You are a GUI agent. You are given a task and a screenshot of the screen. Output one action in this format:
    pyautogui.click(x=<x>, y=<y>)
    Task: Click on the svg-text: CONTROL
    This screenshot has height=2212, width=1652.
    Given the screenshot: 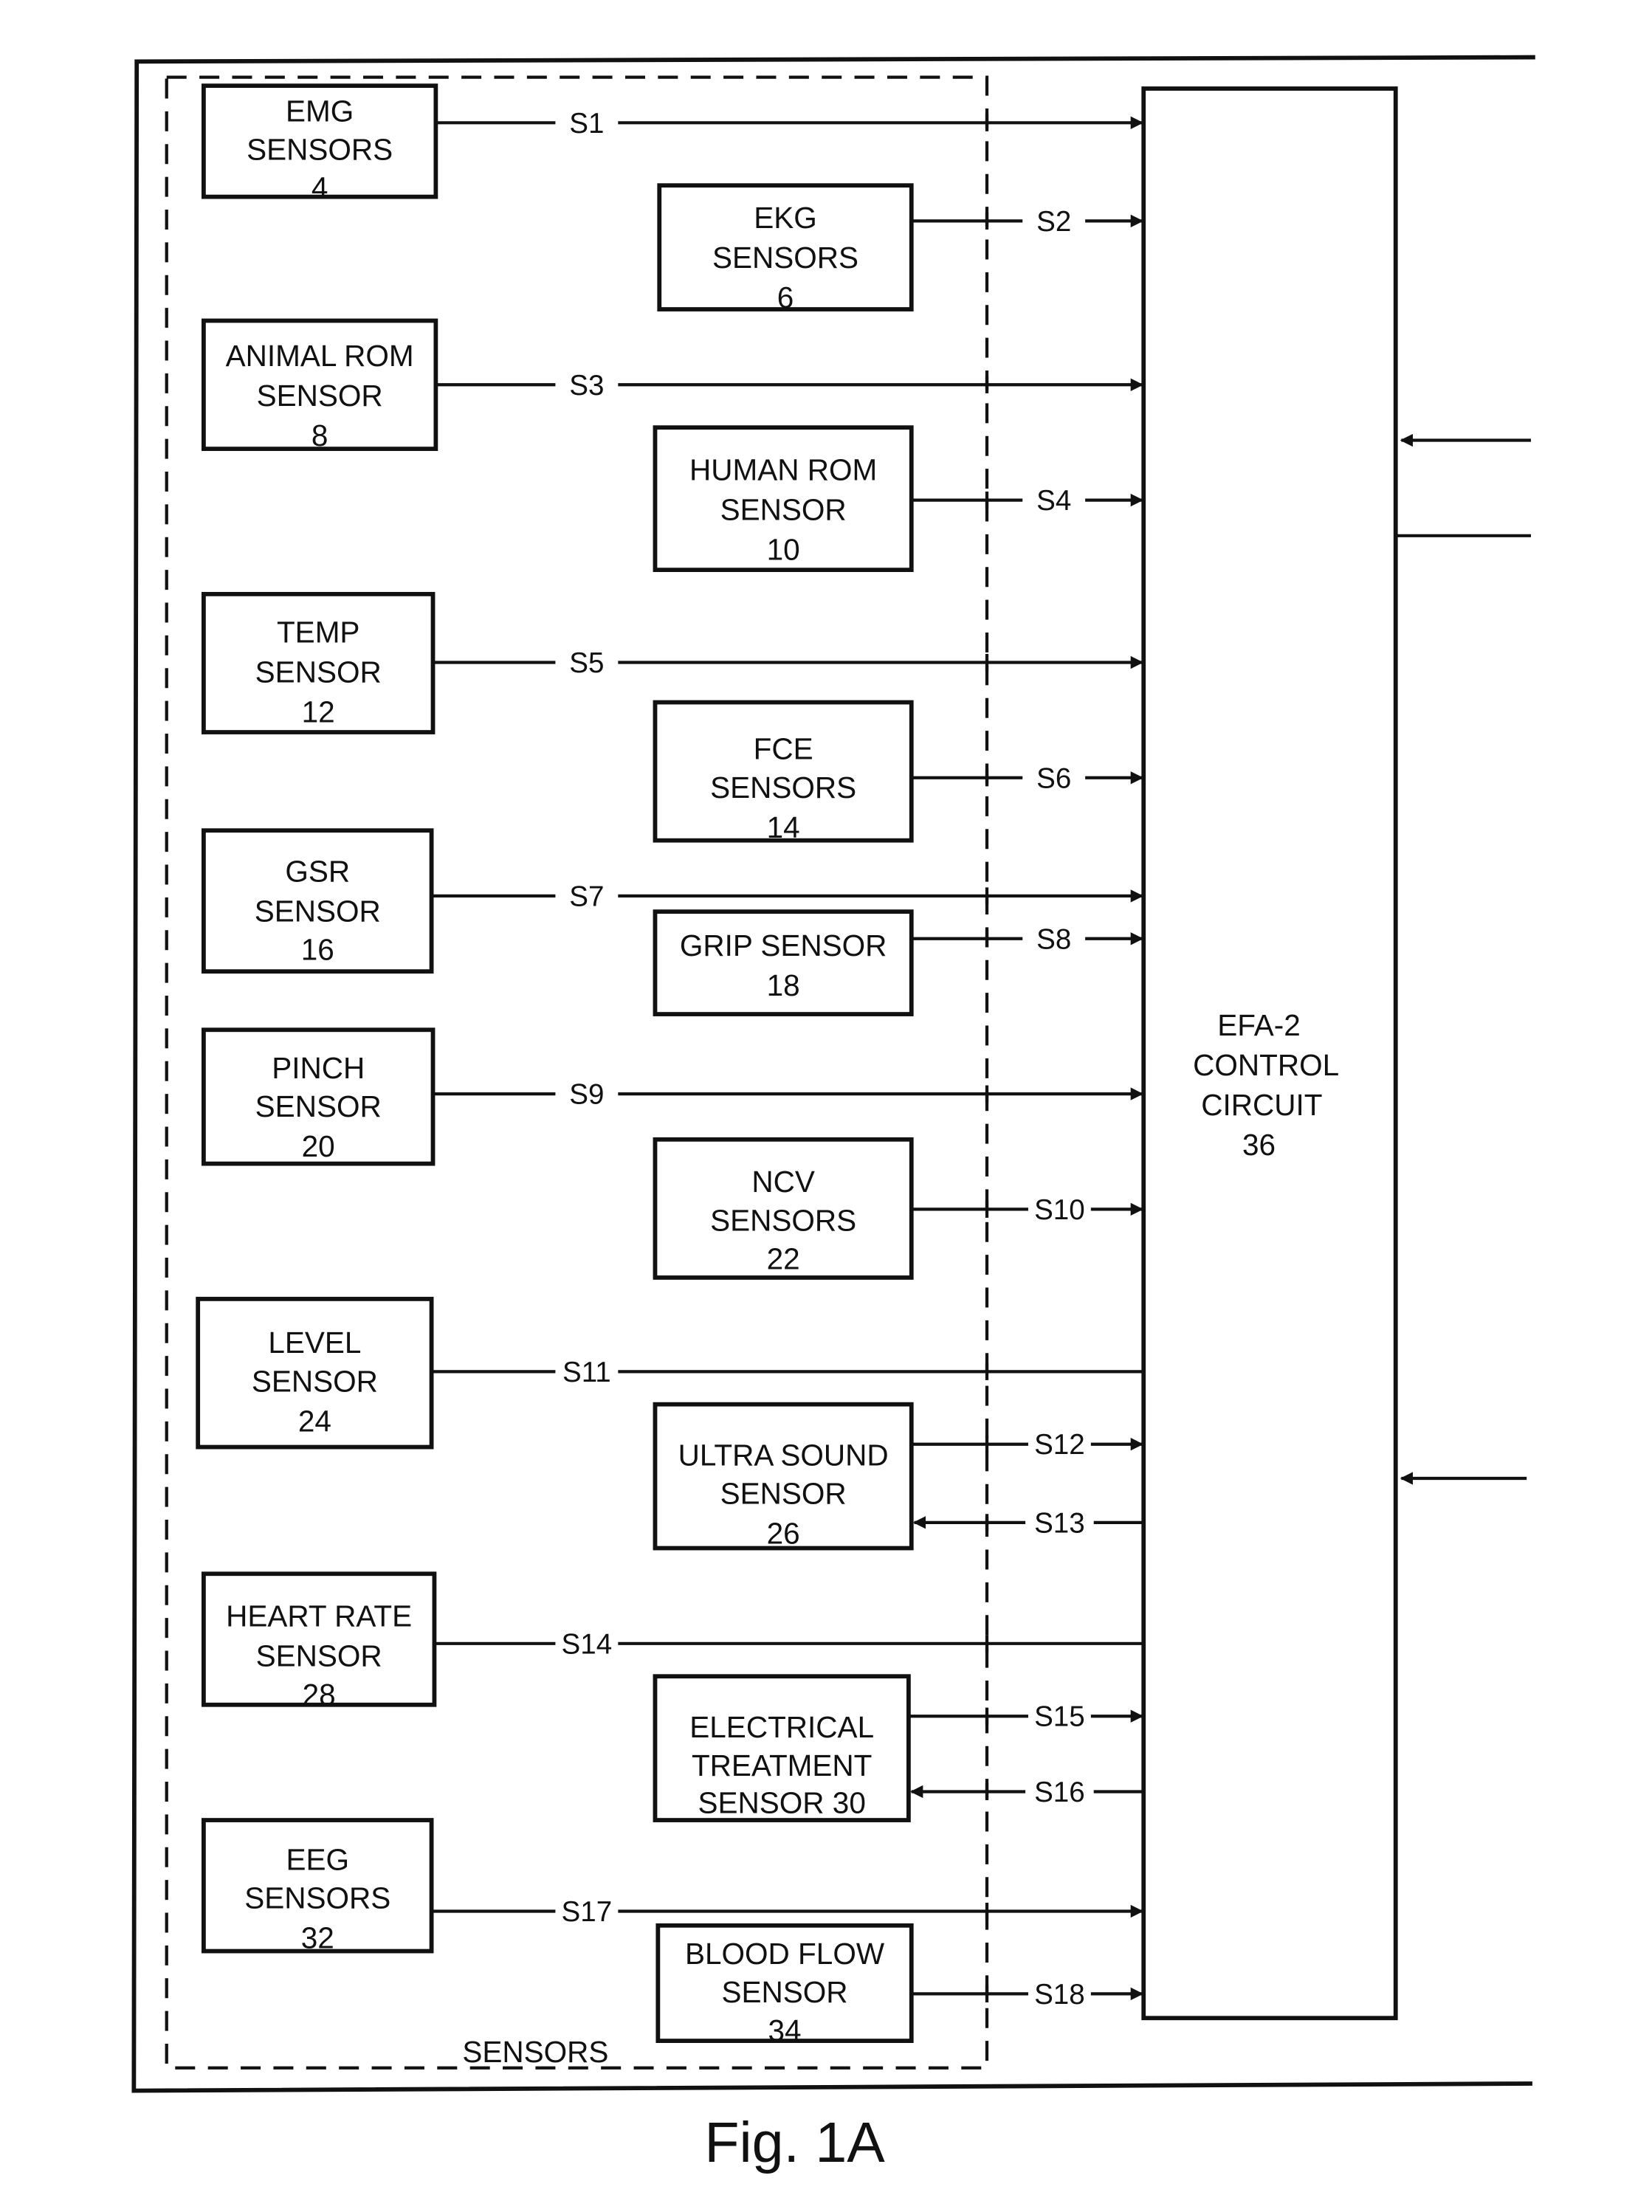 What is the action you would take?
    pyautogui.click(x=1266, y=1065)
    